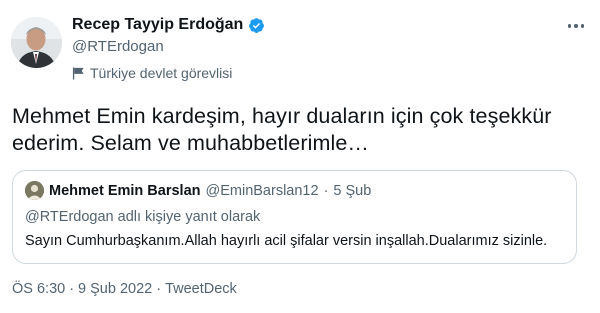 The width and height of the screenshot is (600, 313). I want to click on tweet-time: ÖS 6:30, so click(38, 289).